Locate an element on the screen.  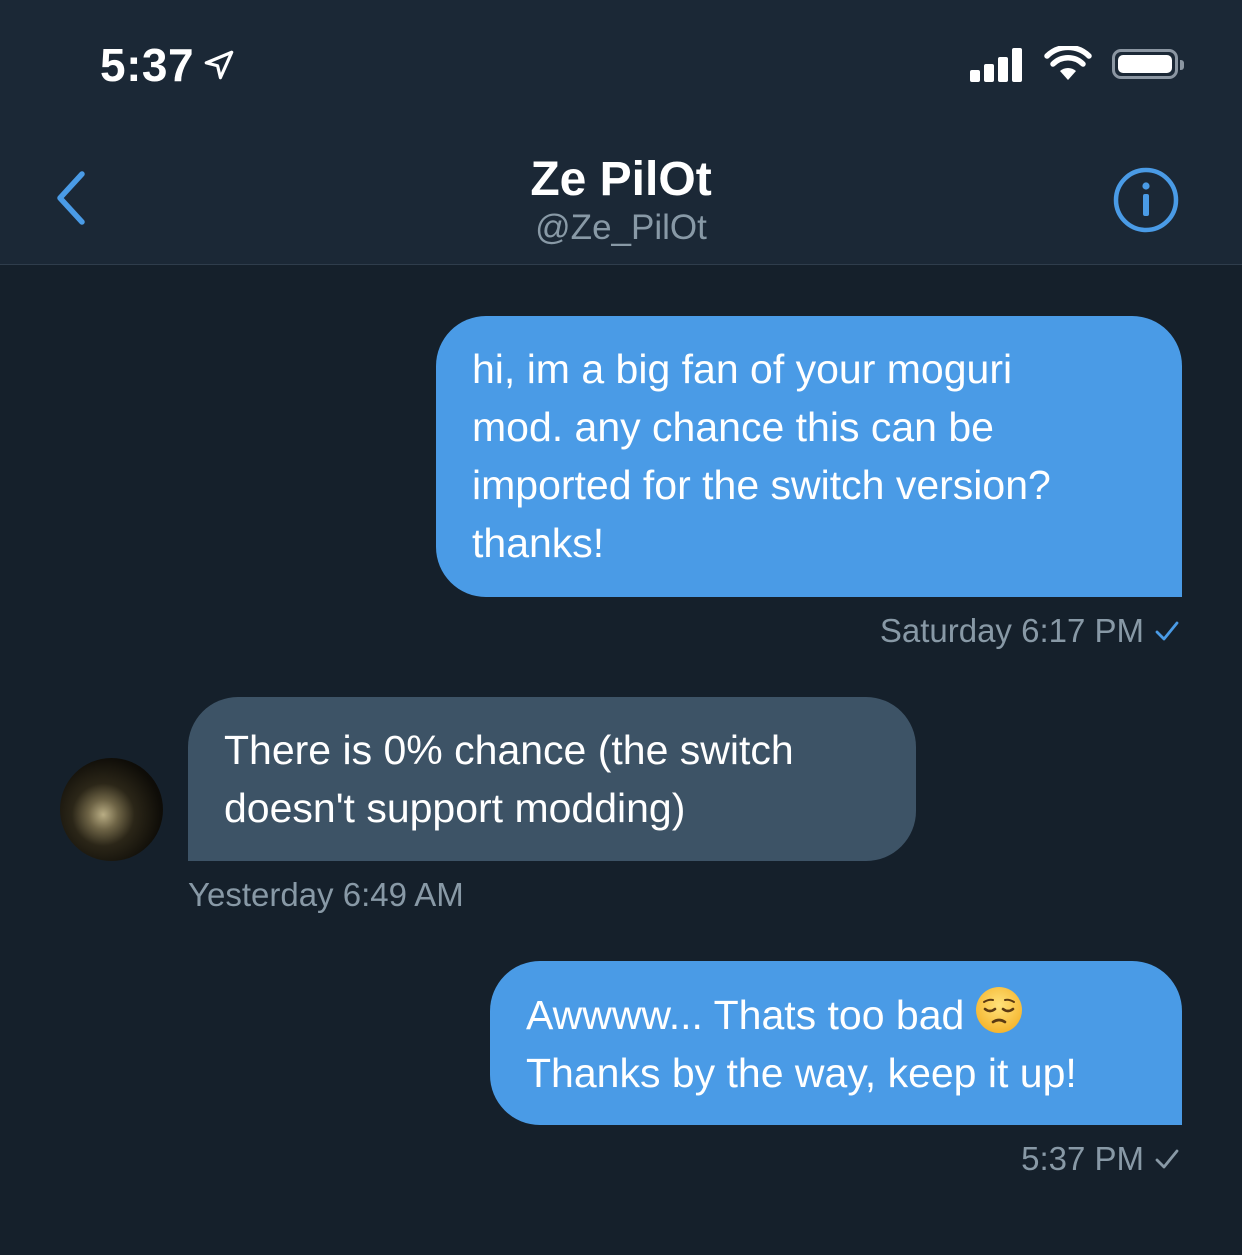
battery-icon is located at coordinates (1148, 64).